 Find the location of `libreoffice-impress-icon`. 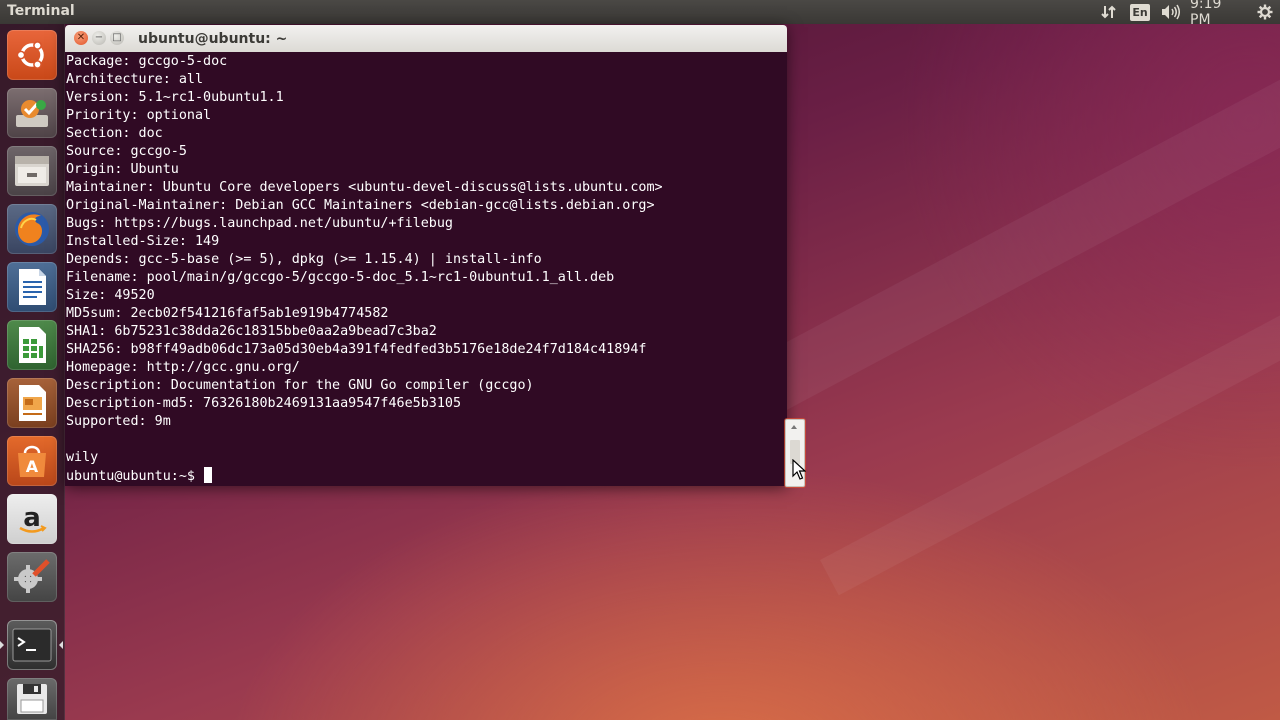

libreoffice-impress-icon is located at coordinates (32, 403).